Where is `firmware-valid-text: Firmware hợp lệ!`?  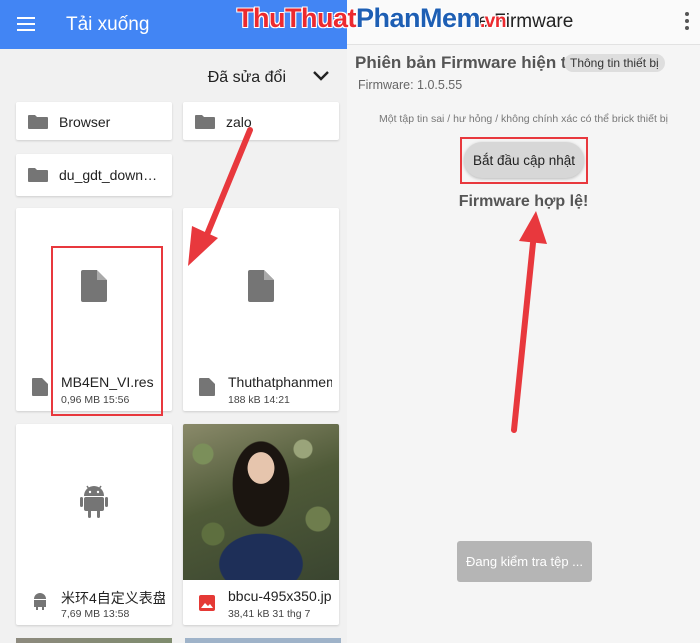 firmware-valid-text: Firmware hợp lệ! is located at coordinates (523, 201).